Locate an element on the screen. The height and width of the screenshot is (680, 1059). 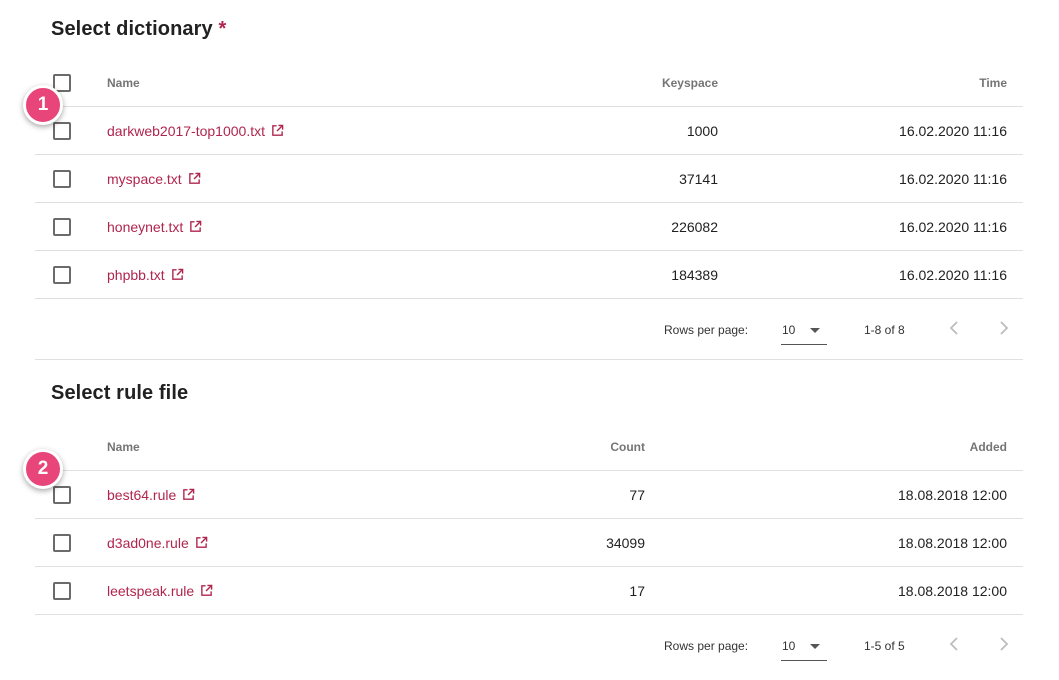
pagination-range: 1-8 of 8 is located at coordinates (884, 330).